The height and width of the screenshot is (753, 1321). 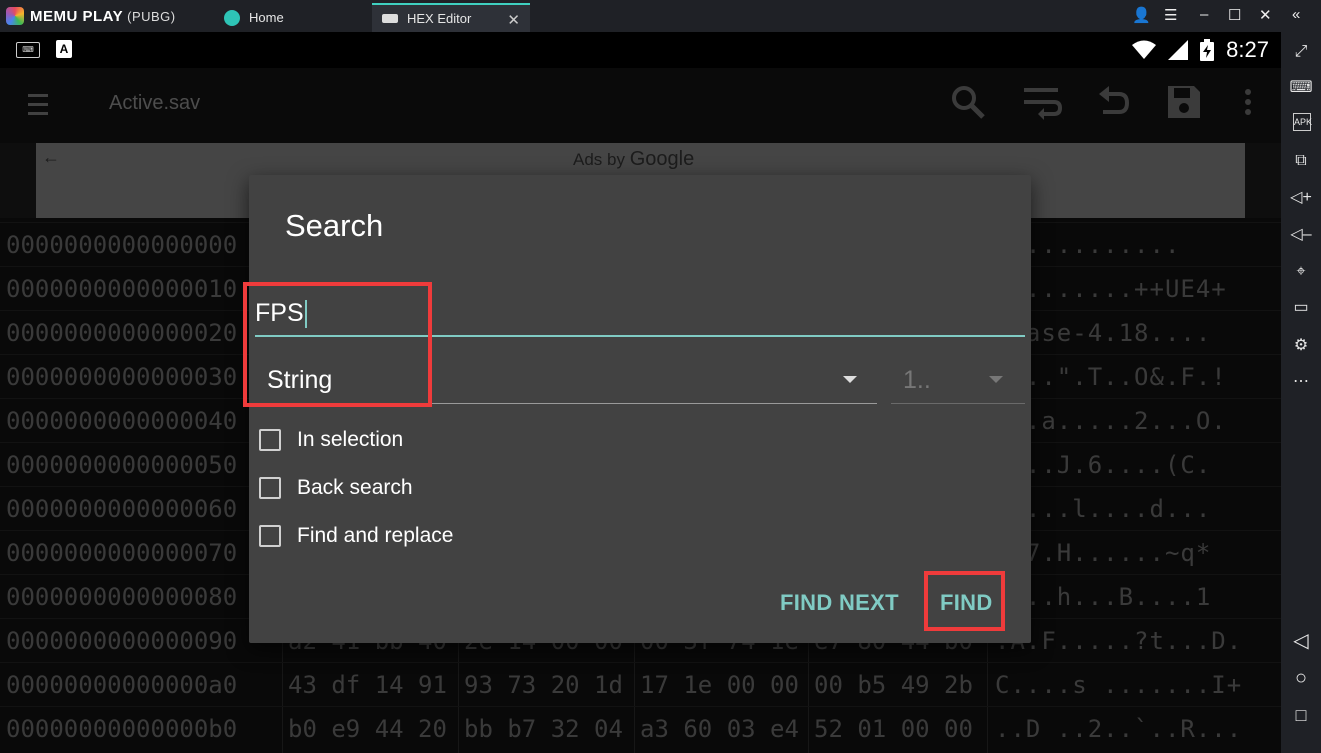 What do you see at coordinates (1301, 382) in the screenshot?
I see `more-icon: ⋯` at bounding box center [1301, 382].